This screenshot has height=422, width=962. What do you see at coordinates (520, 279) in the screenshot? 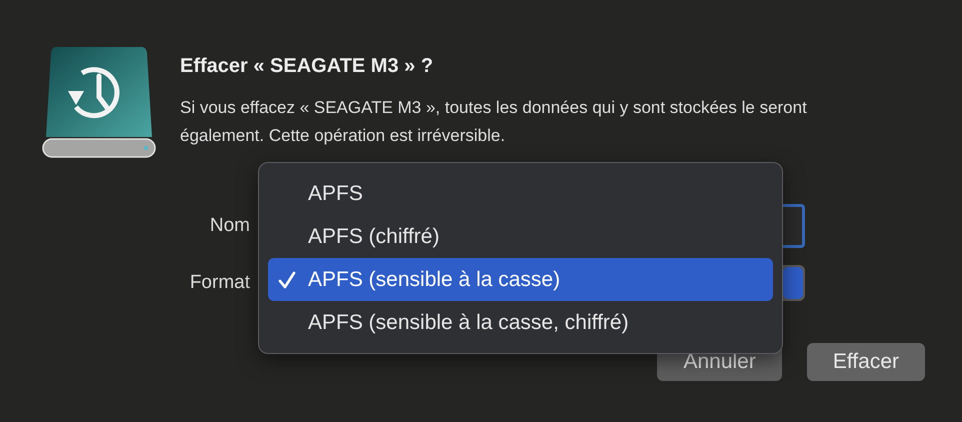
I see `menu-item: APFS (sensible à la casse)` at bounding box center [520, 279].